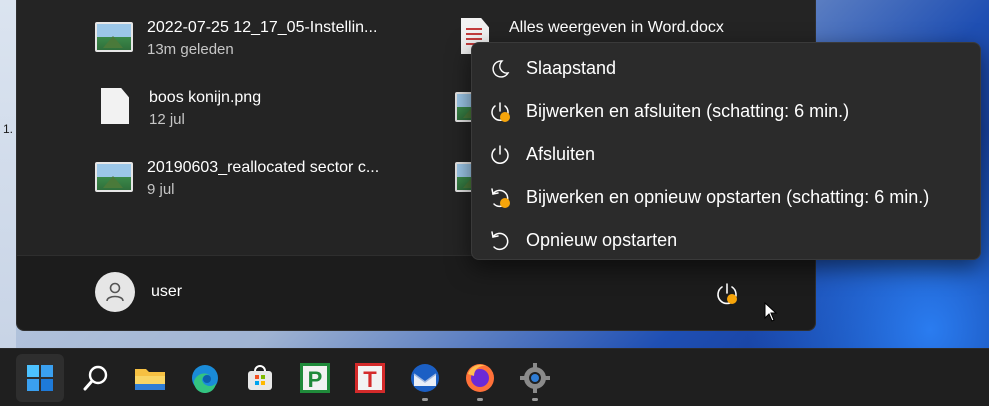  I want to click on power-button, so click(727, 294).